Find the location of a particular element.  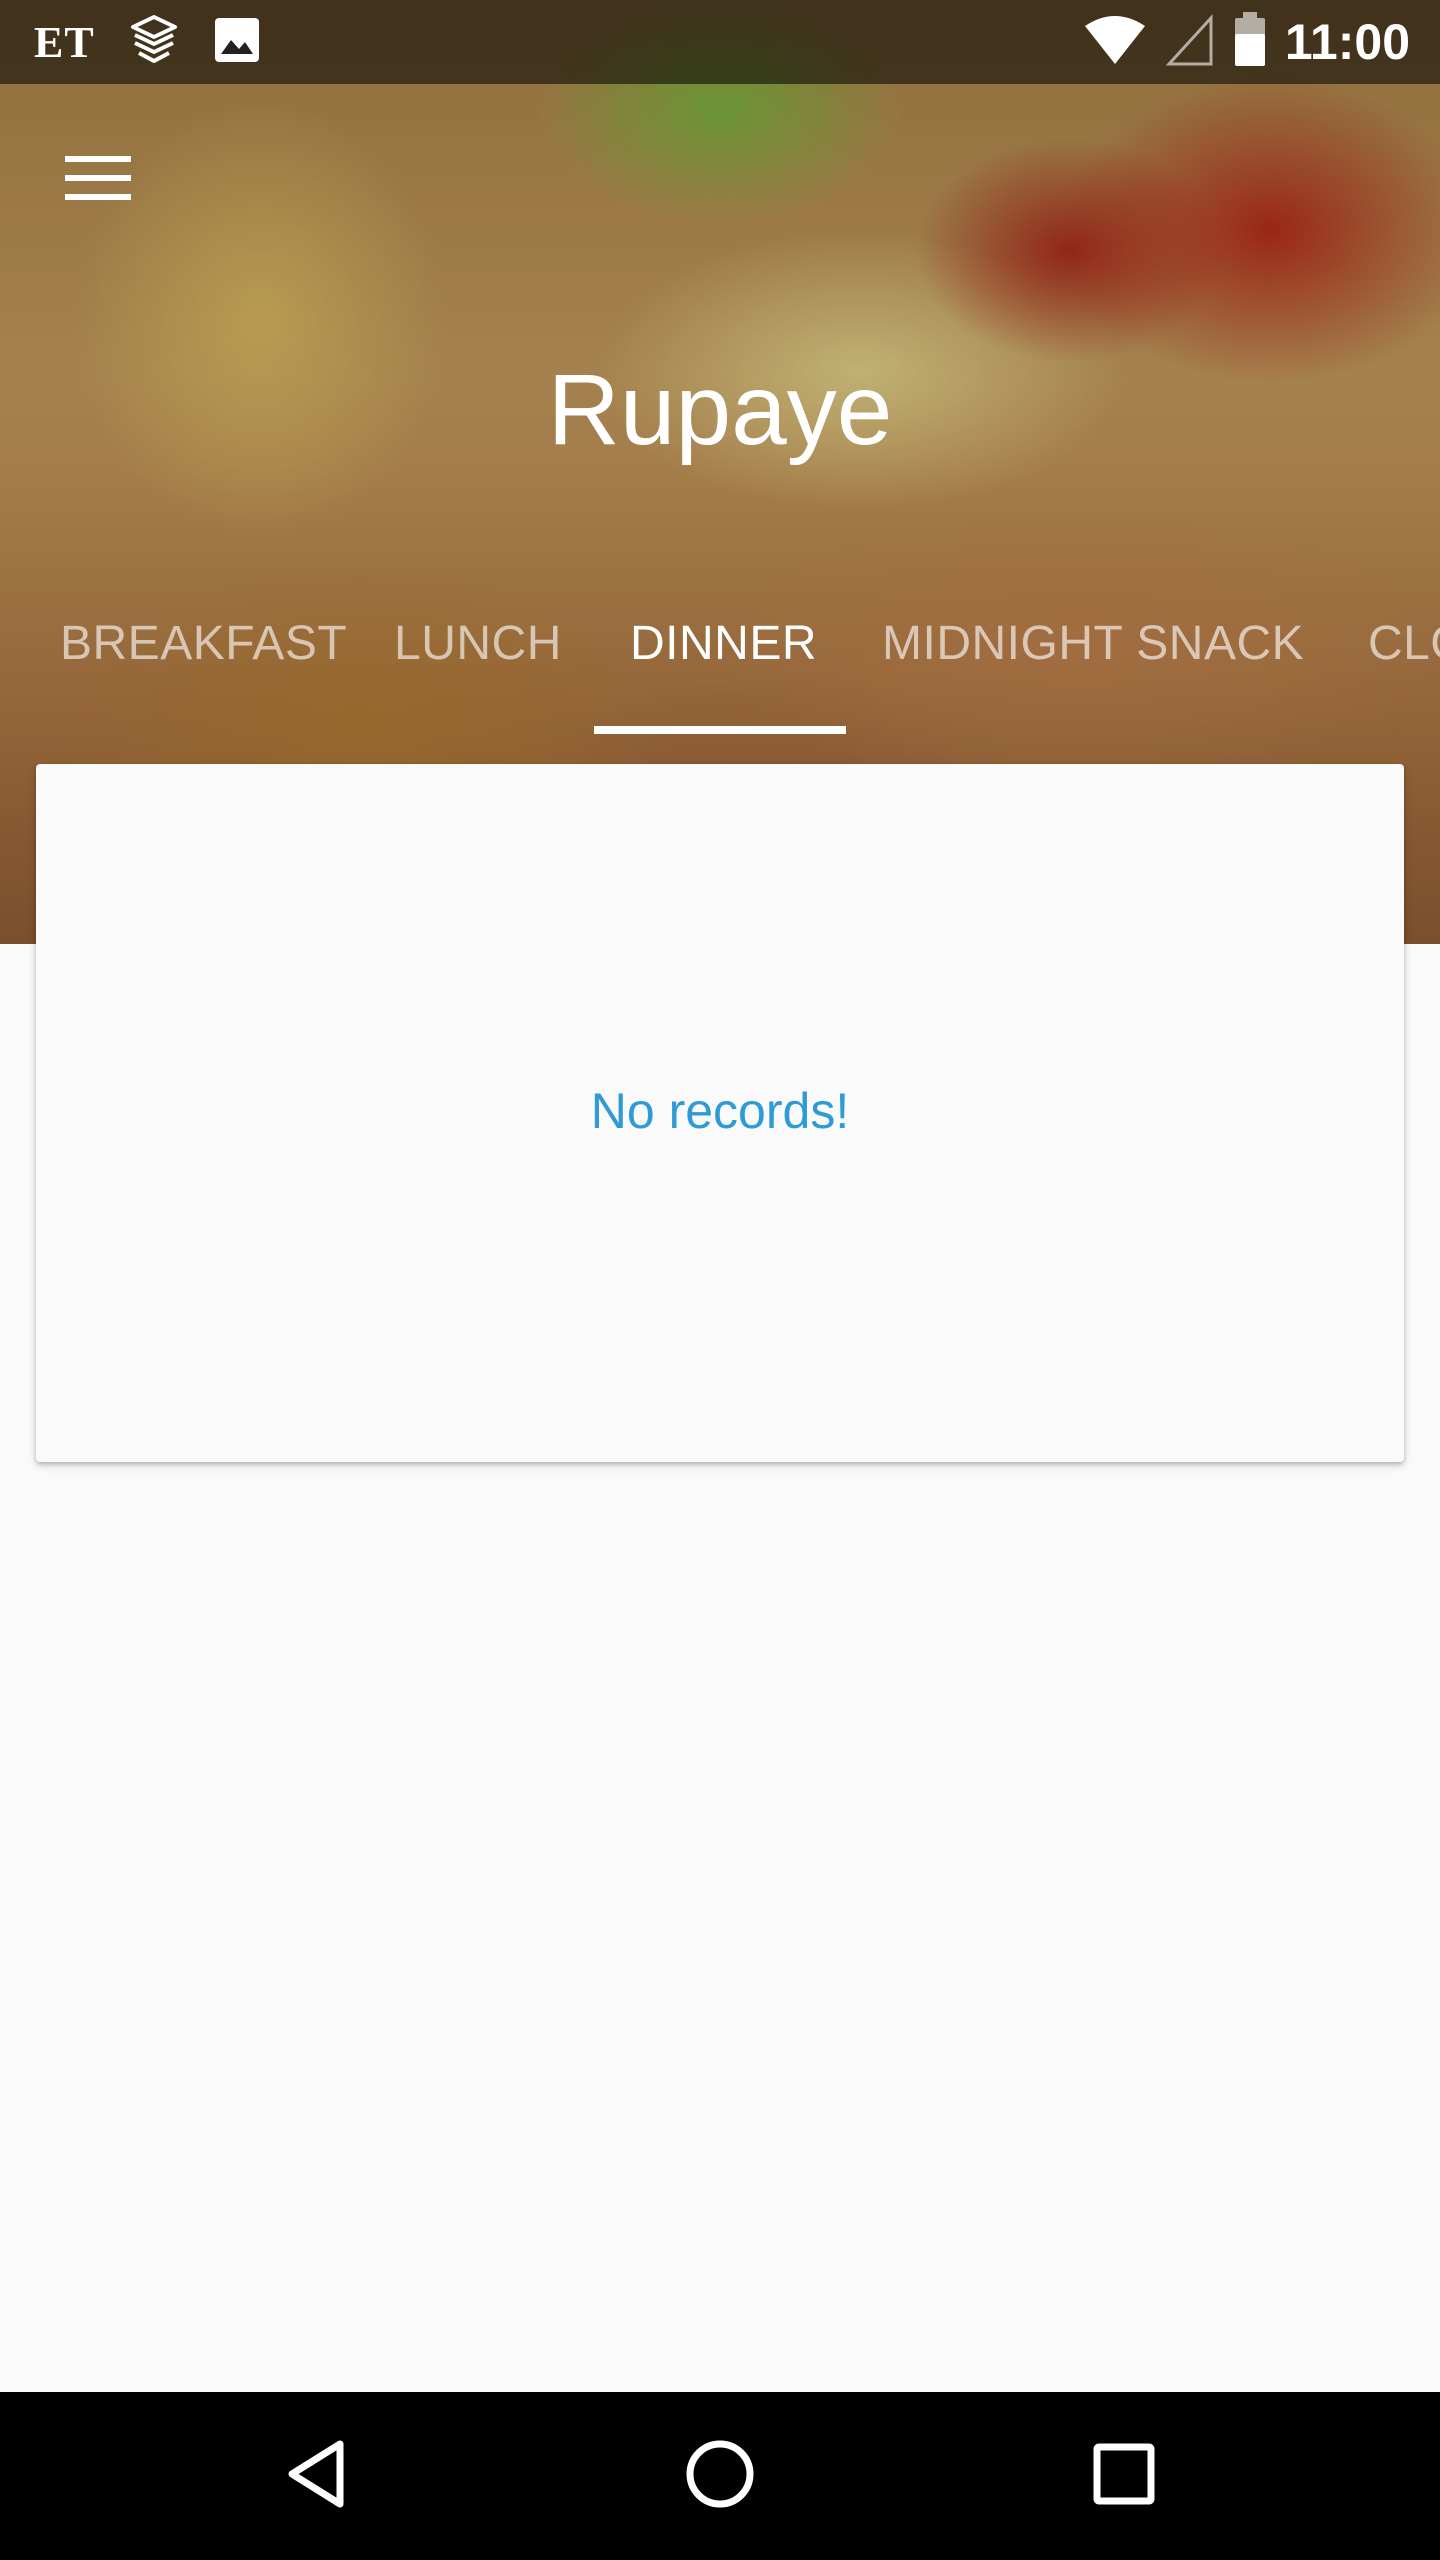

tab-clo: CLO is located at coordinates (1404, 667).